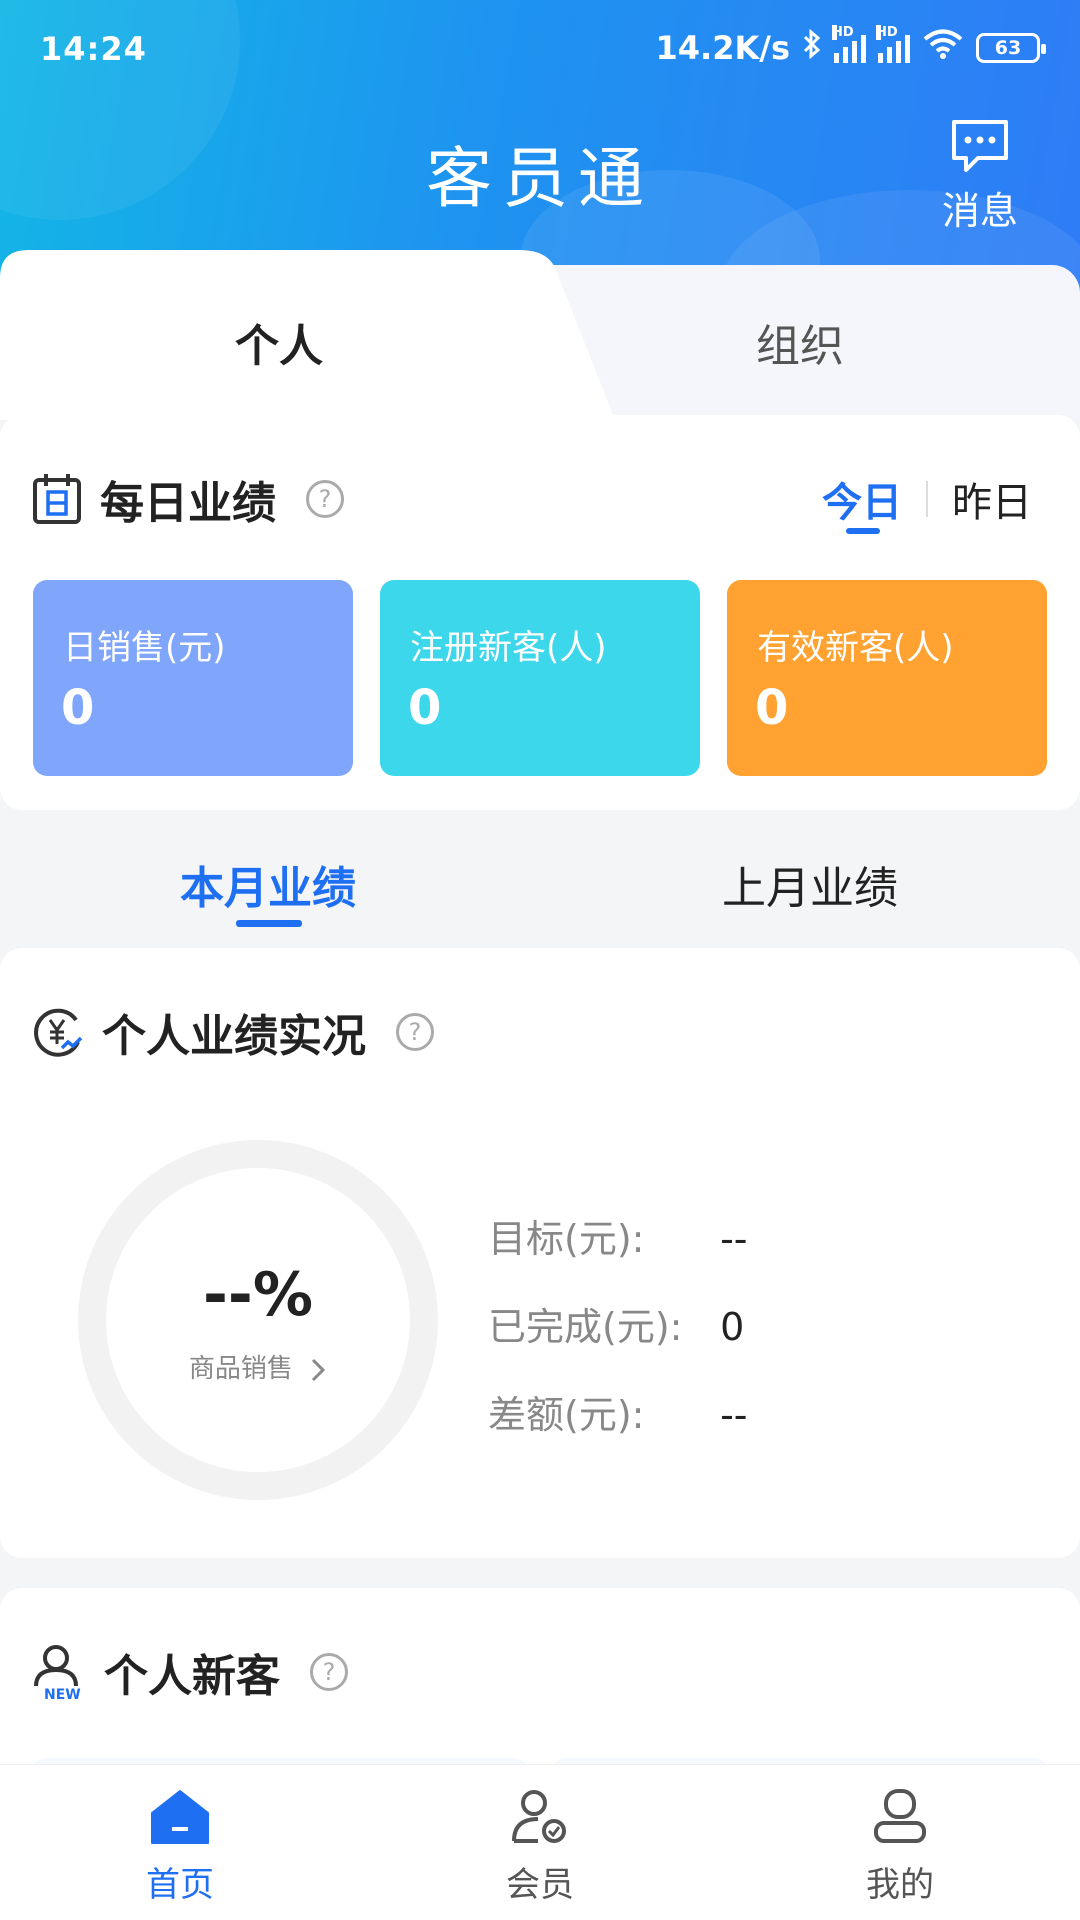 The image size is (1080, 1920). Describe the element at coordinates (540, 1847) in the screenshot. I see `nav-members: 会员` at that location.